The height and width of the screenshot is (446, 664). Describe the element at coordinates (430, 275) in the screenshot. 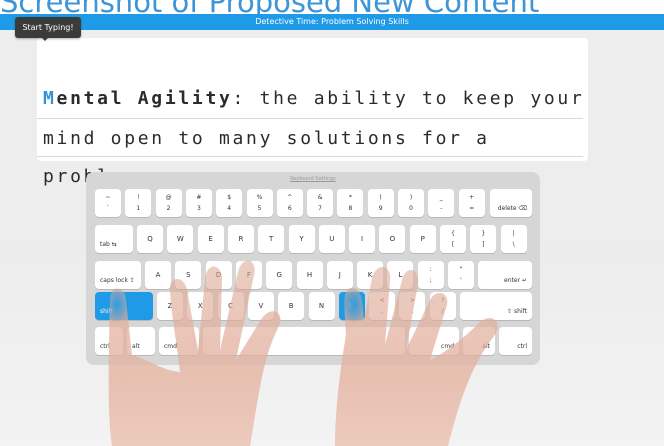

I see `key-symbol-row3-0: :;` at that location.